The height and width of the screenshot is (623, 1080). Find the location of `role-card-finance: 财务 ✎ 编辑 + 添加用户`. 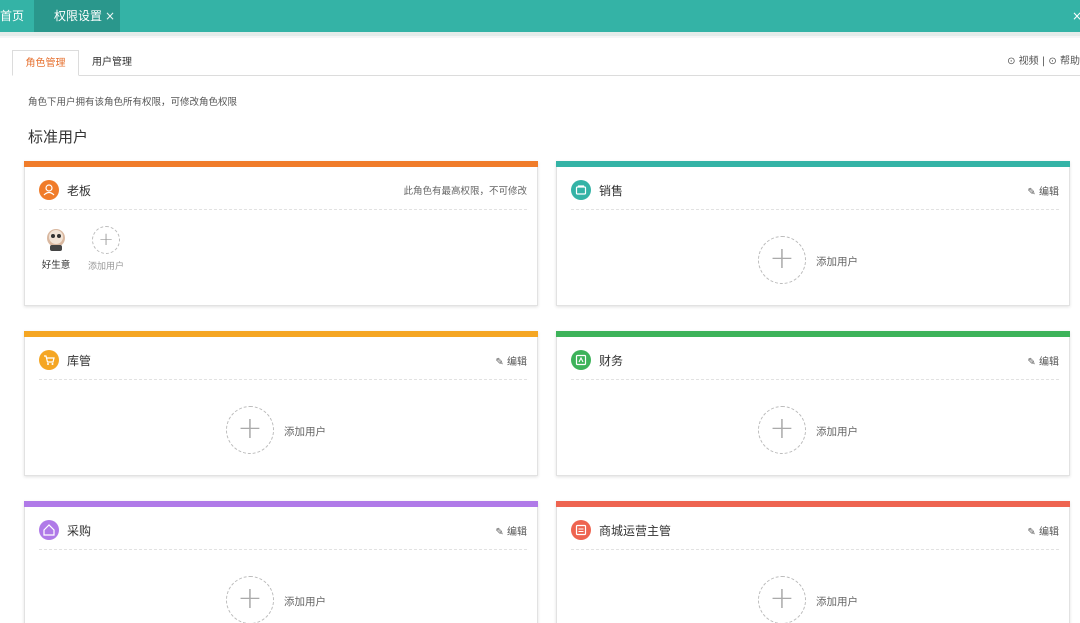

role-card-finance: 财务 ✎ 编辑 + 添加用户 is located at coordinates (813, 403).